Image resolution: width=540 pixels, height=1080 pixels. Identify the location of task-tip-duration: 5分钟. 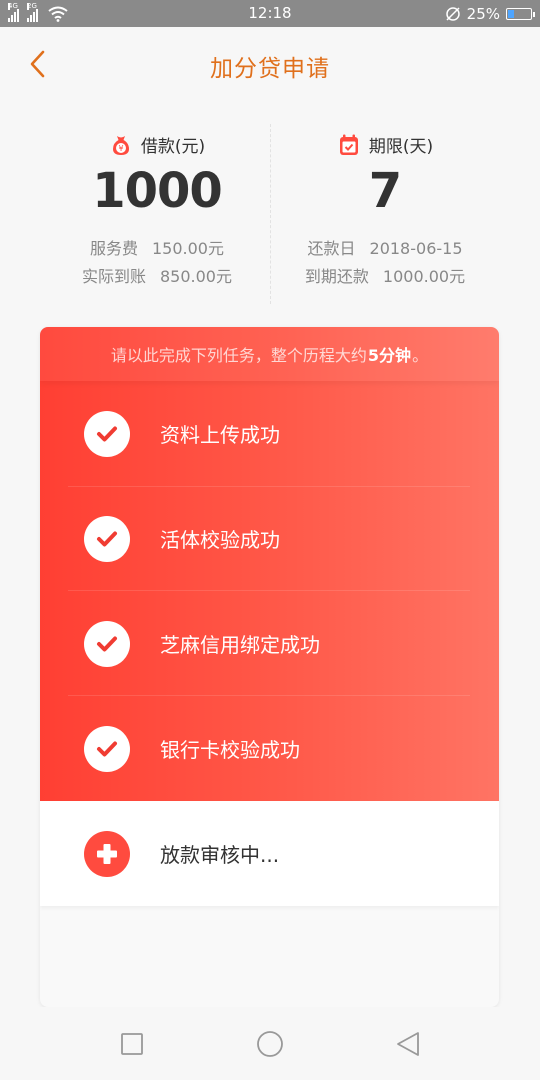
(389, 355).